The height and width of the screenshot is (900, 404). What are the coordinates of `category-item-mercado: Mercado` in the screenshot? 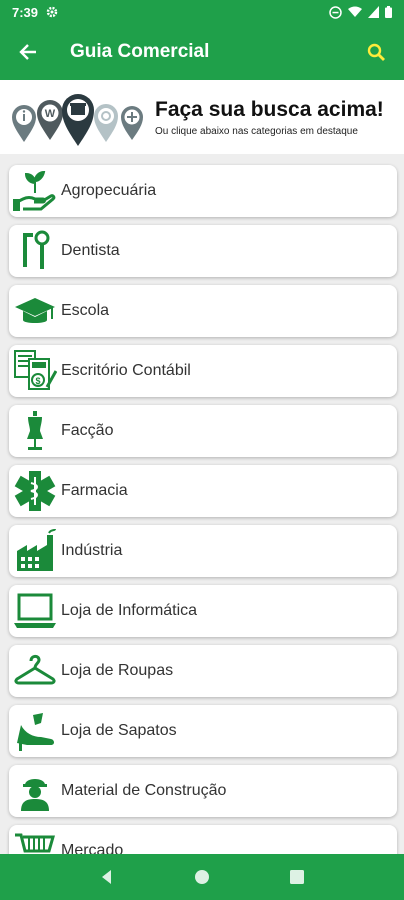 It's located at (203, 839).